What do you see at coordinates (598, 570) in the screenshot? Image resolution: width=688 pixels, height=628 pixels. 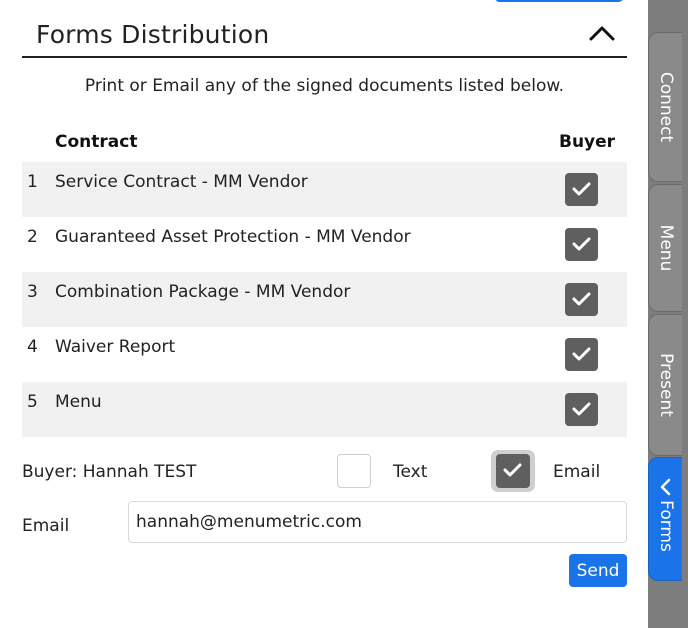 I see `send-button: Send` at bounding box center [598, 570].